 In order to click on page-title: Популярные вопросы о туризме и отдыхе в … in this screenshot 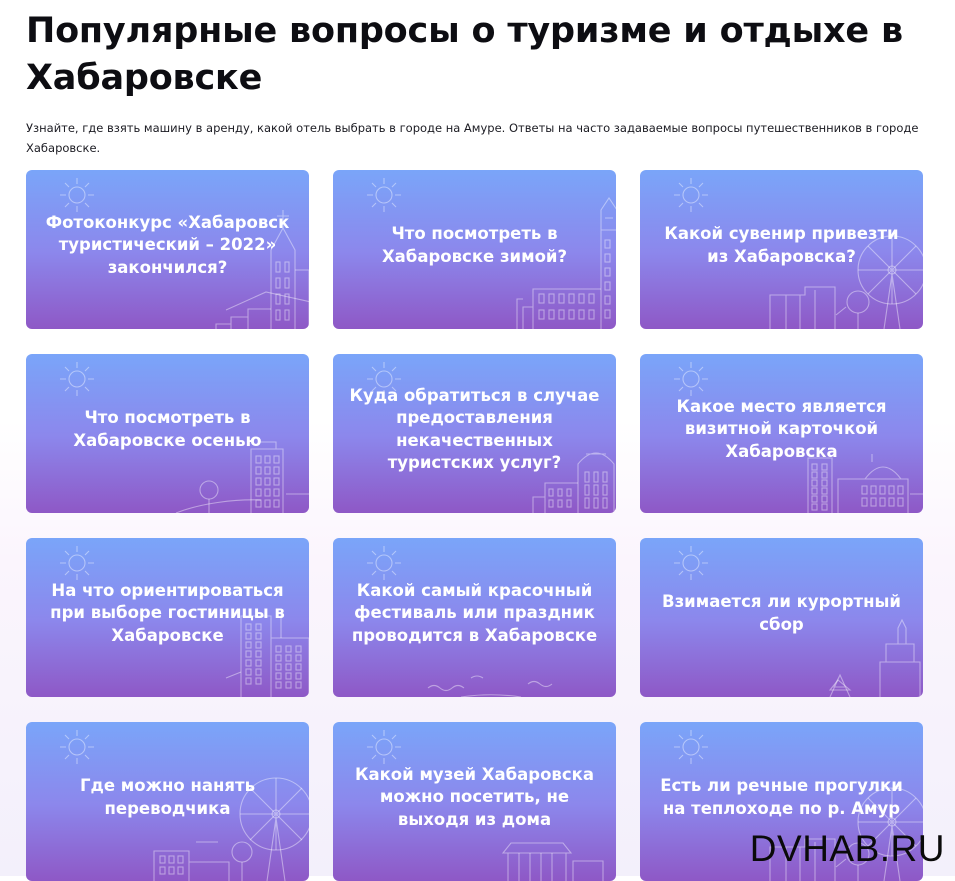, I will do `click(464, 54)`.